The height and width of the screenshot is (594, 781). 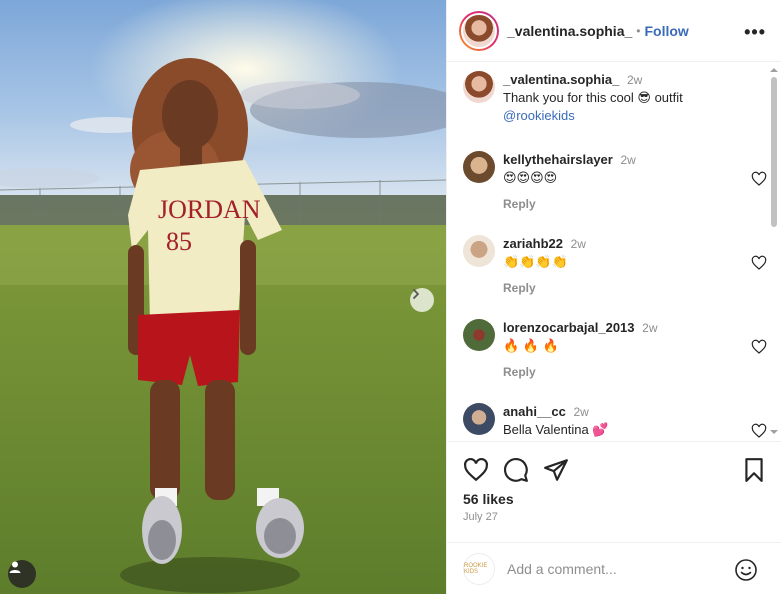 What do you see at coordinates (634, 80) in the screenshot?
I see `caption-time: 2w` at bounding box center [634, 80].